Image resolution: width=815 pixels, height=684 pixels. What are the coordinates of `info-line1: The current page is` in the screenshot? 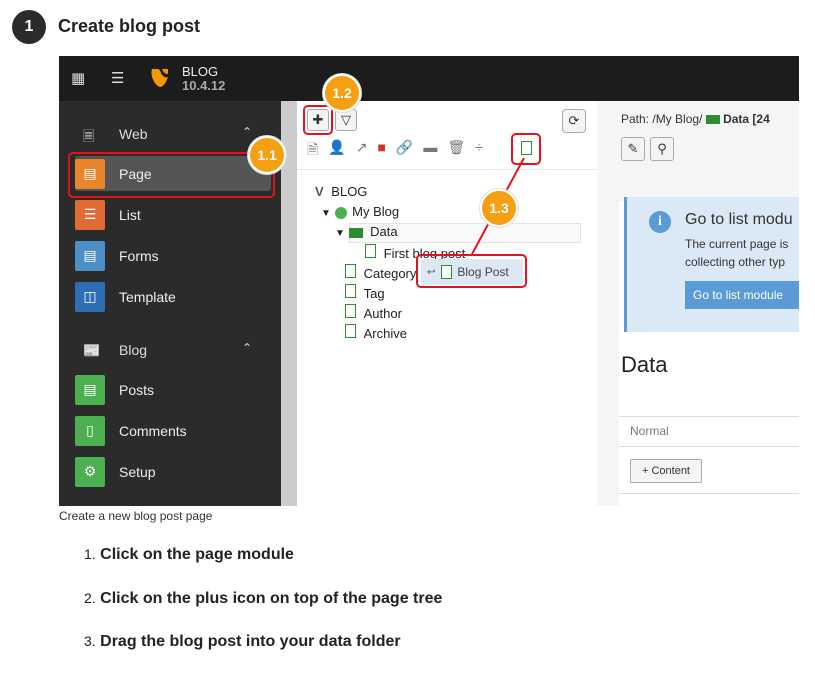 It's located at (737, 244).